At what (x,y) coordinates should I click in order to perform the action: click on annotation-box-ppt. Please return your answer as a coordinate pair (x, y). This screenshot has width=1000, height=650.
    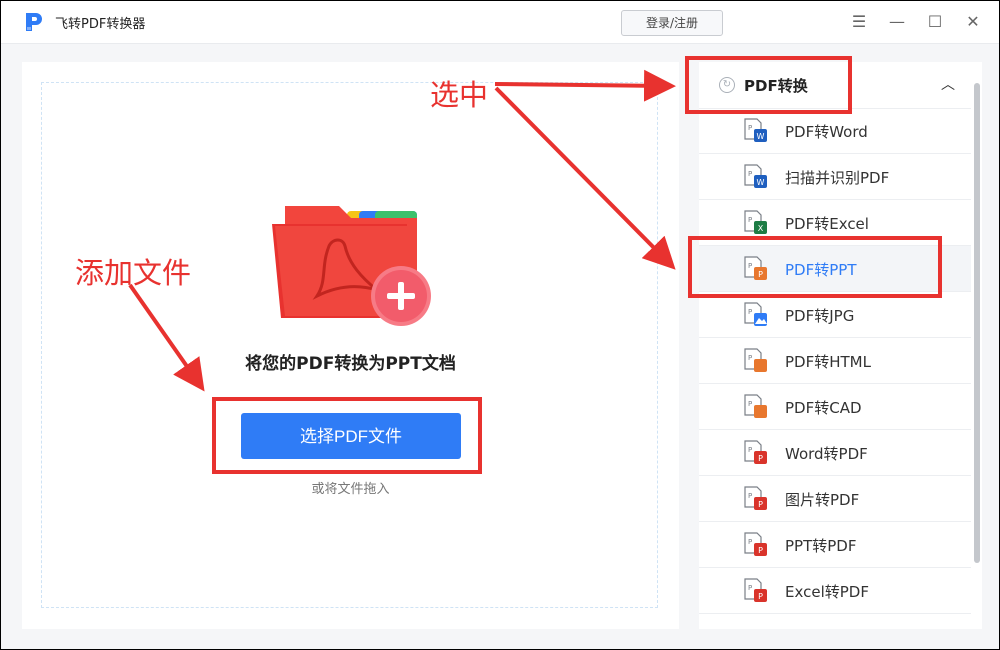
    Looking at the image, I should click on (815, 267).